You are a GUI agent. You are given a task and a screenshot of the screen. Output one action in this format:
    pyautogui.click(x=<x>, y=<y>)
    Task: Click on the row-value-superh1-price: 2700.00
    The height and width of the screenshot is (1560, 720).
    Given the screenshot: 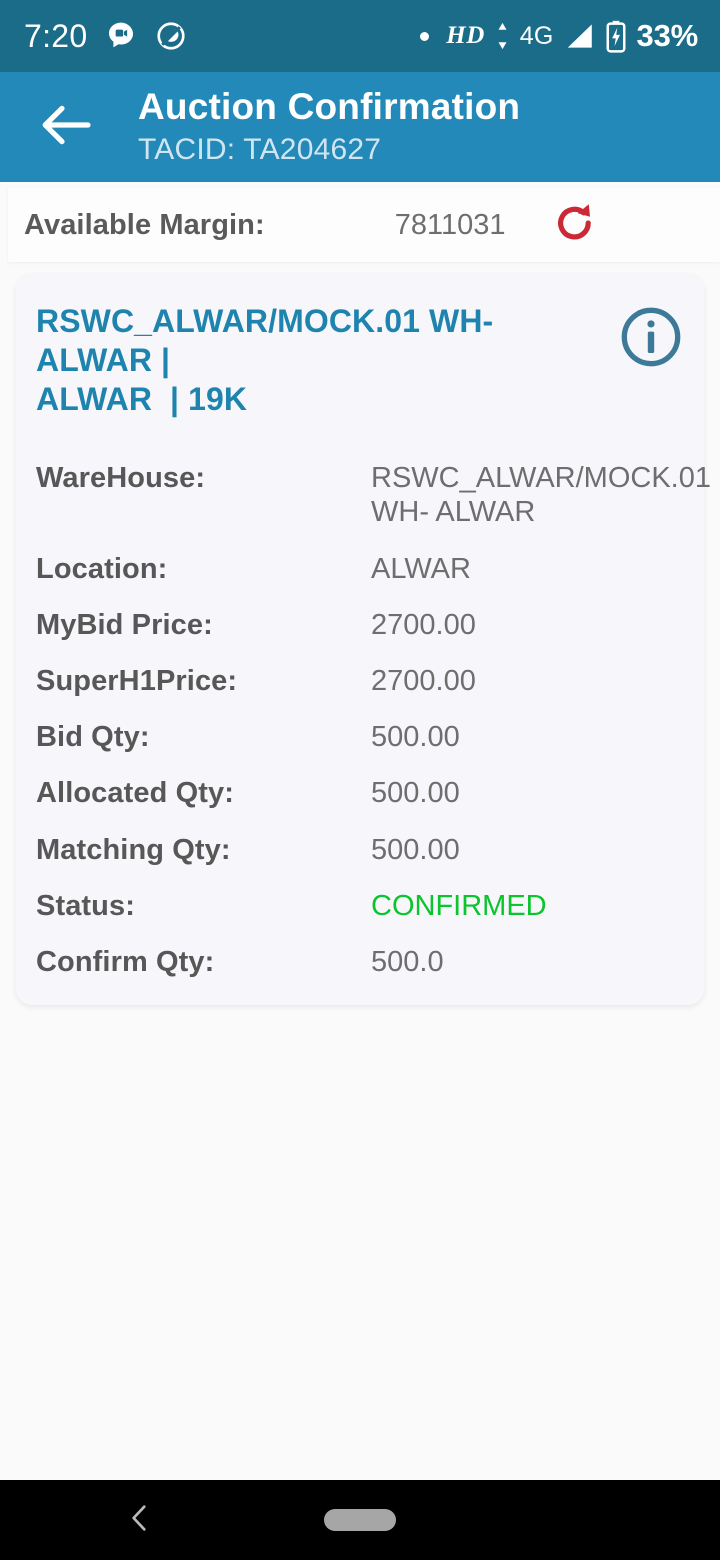 What is the action you would take?
    pyautogui.click(x=423, y=680)
    